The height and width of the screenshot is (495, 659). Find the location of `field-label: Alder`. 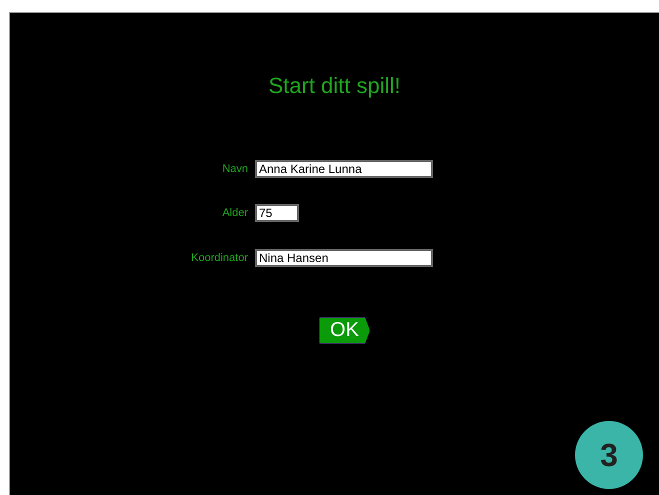

field-label: Alder is located at coordinates (234, 213).